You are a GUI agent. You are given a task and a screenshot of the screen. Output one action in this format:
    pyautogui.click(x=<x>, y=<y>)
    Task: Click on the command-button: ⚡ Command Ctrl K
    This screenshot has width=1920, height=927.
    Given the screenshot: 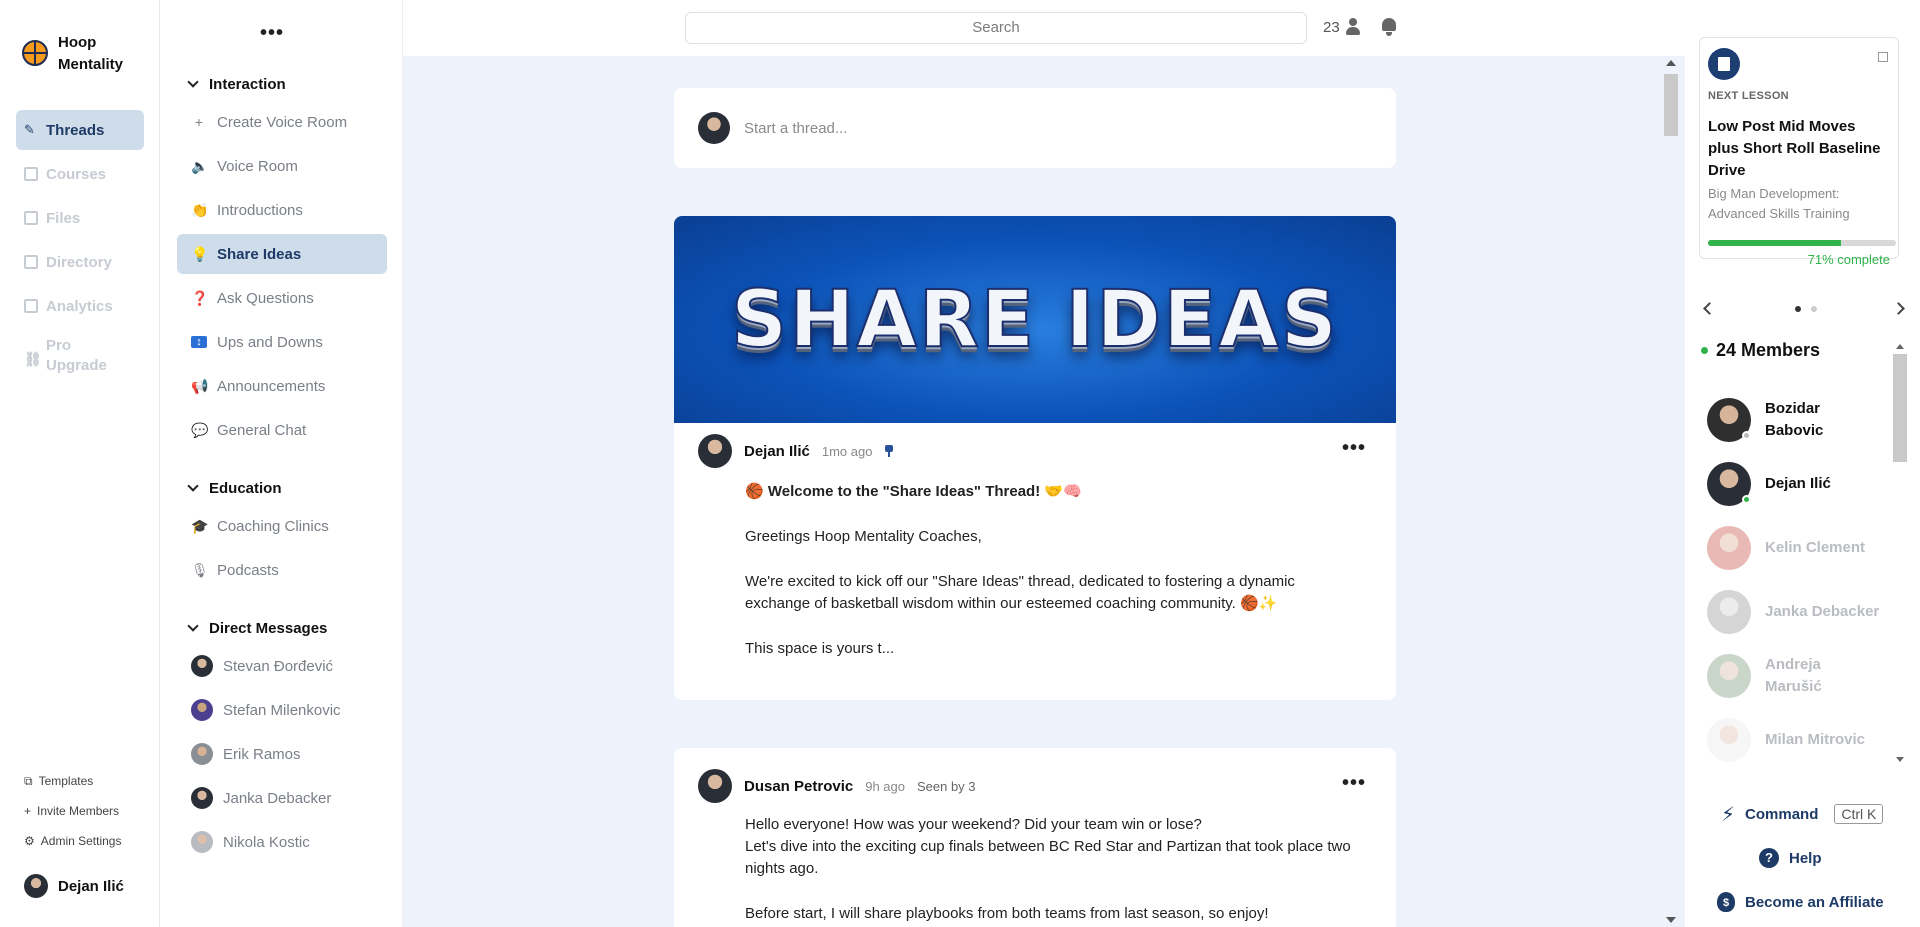 What is the action you would take?
    pyautogui.click(x=1816, y=814)
    